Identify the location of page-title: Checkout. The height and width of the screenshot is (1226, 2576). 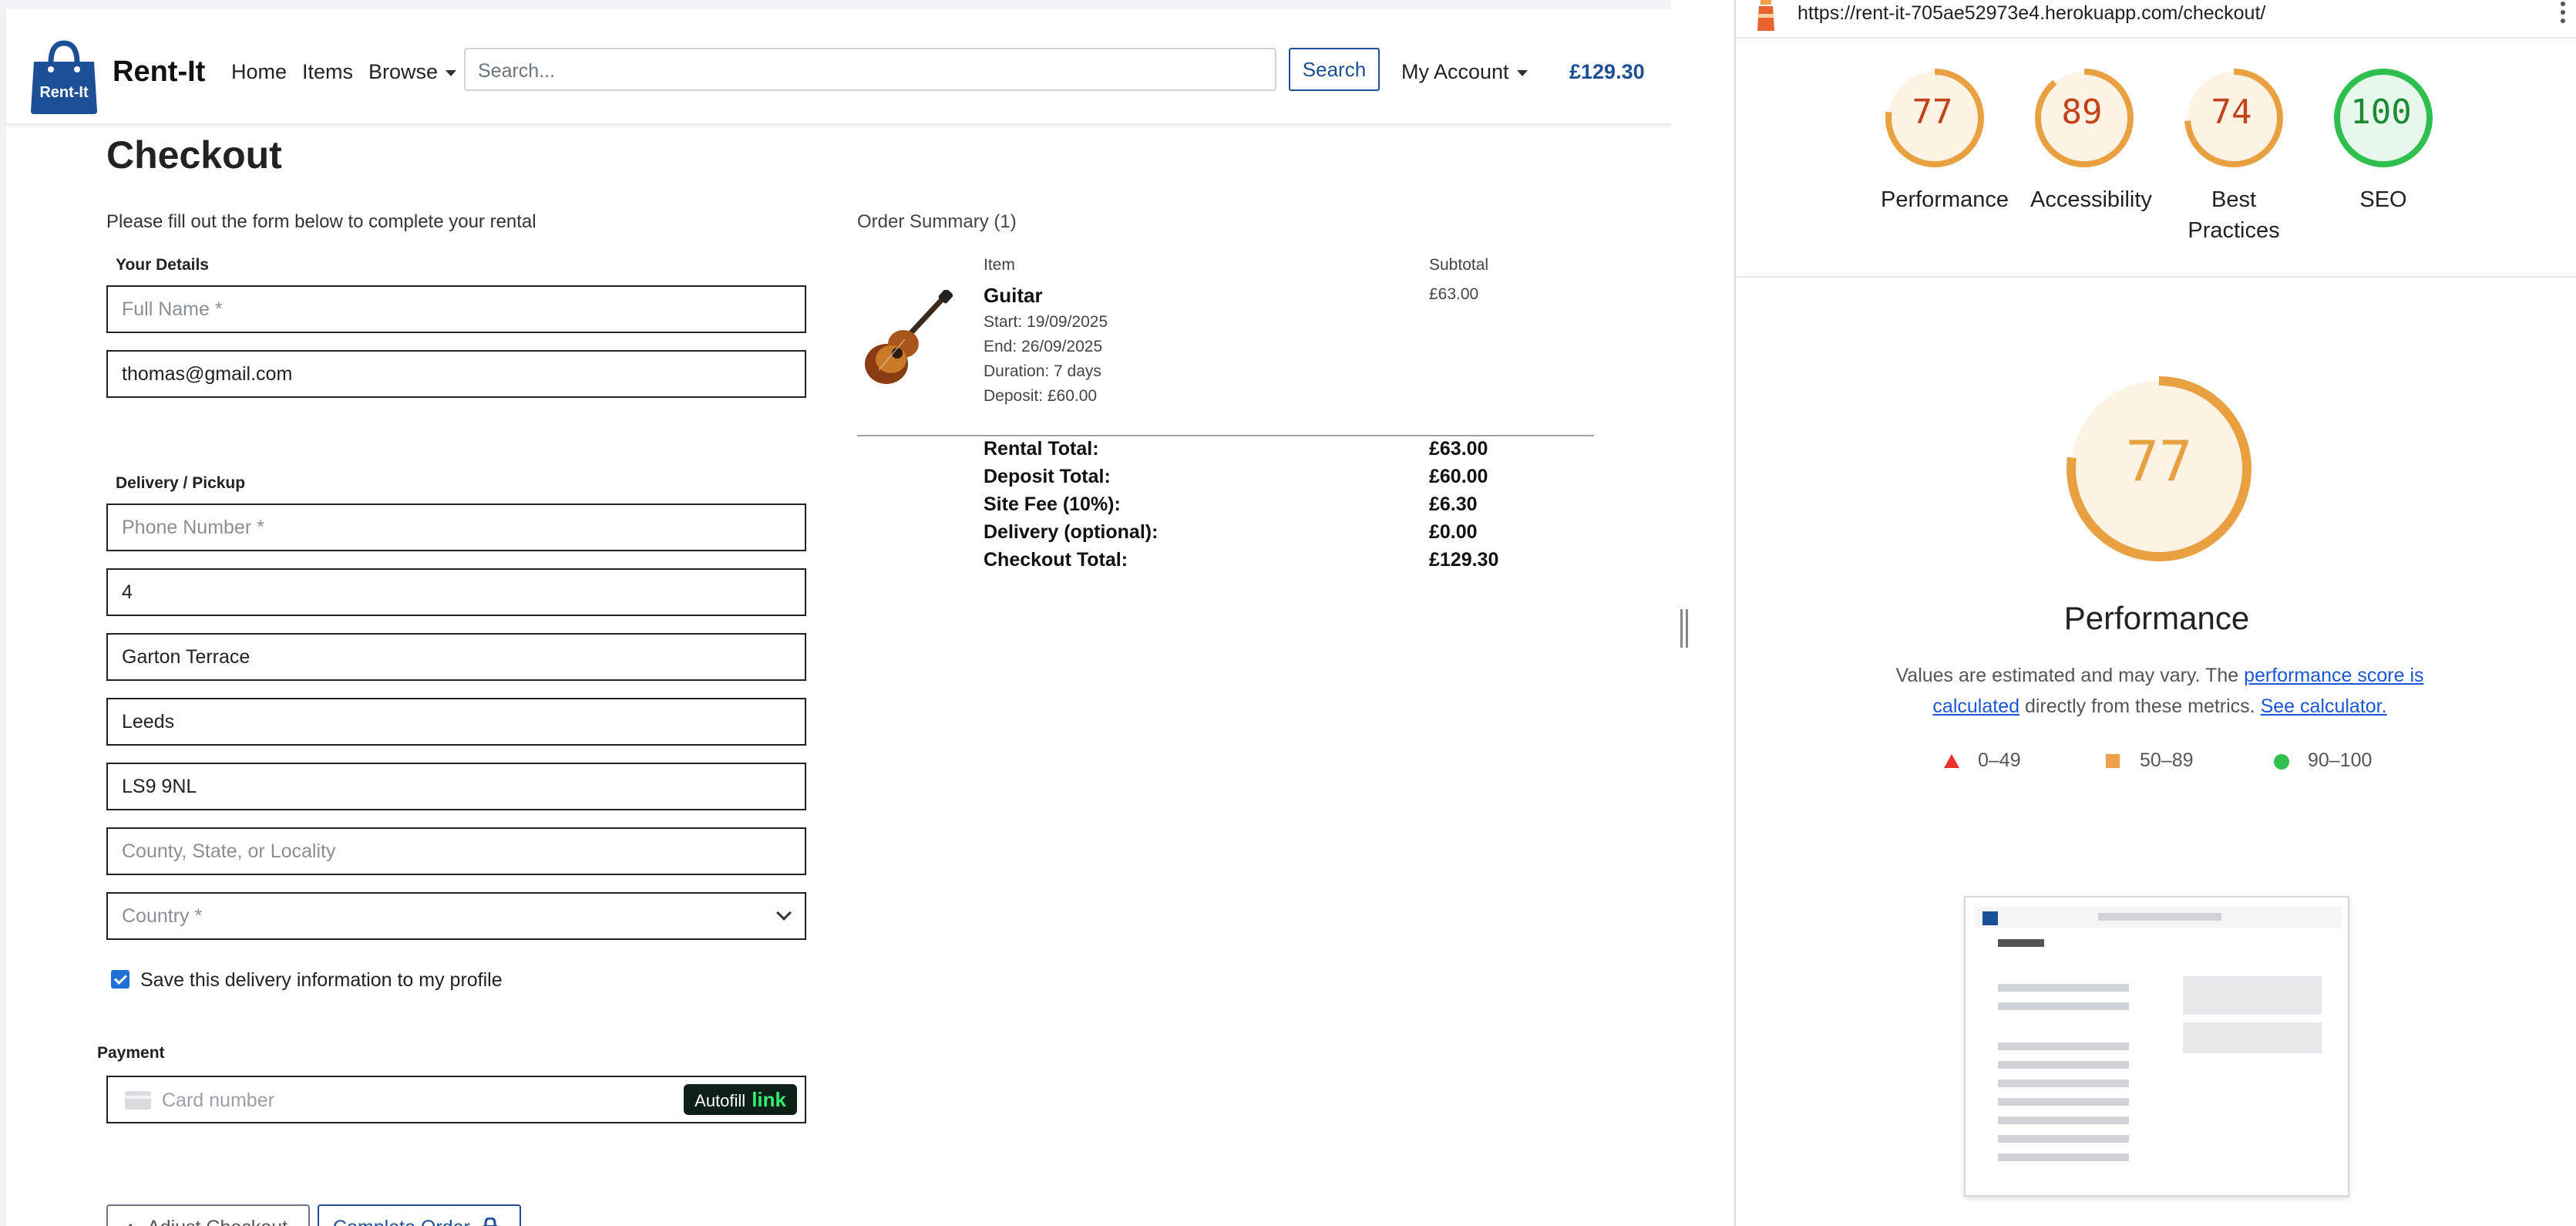
(194, 155).